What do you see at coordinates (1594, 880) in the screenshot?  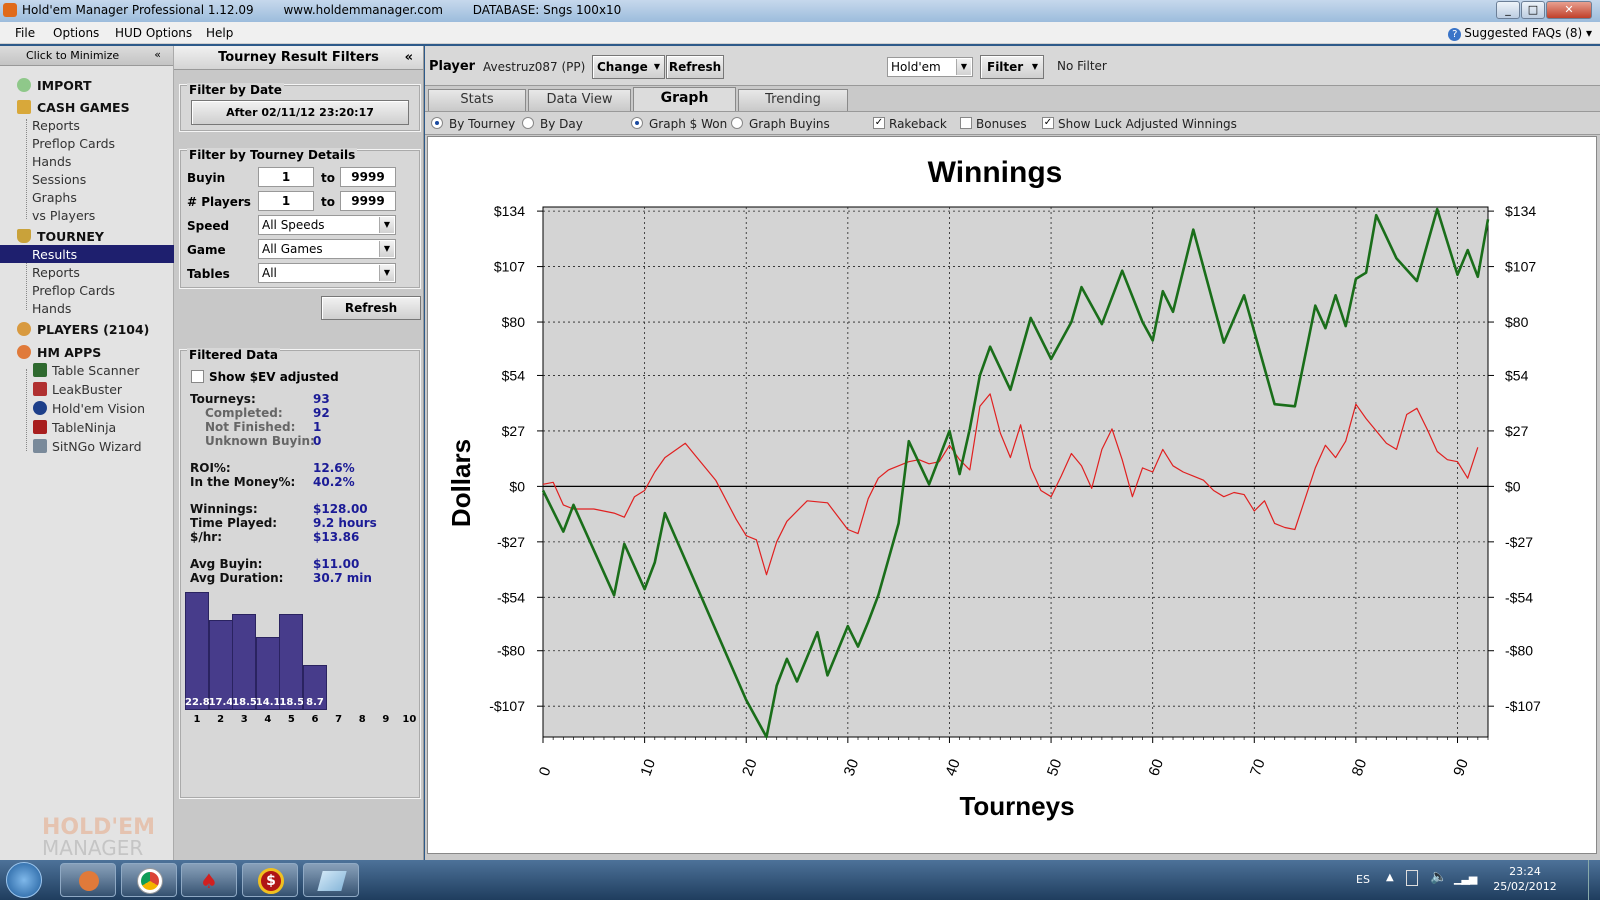 I see `show-desktop-button` at bounding box center [1594, 880].